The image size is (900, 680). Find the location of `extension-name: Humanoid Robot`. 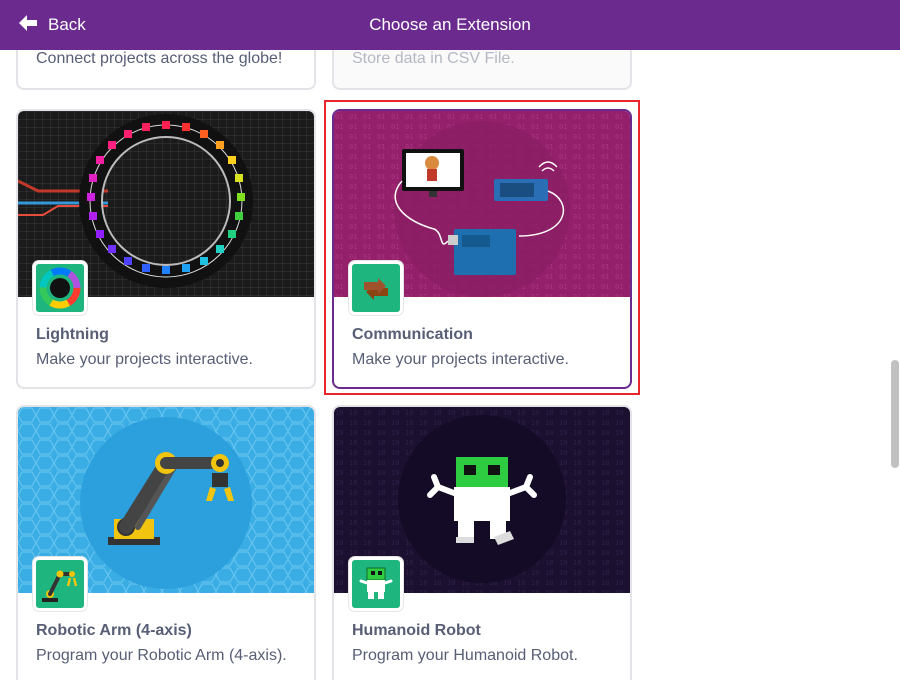

extension-name: Humanoid Robot is located at coordinates (416, 630).